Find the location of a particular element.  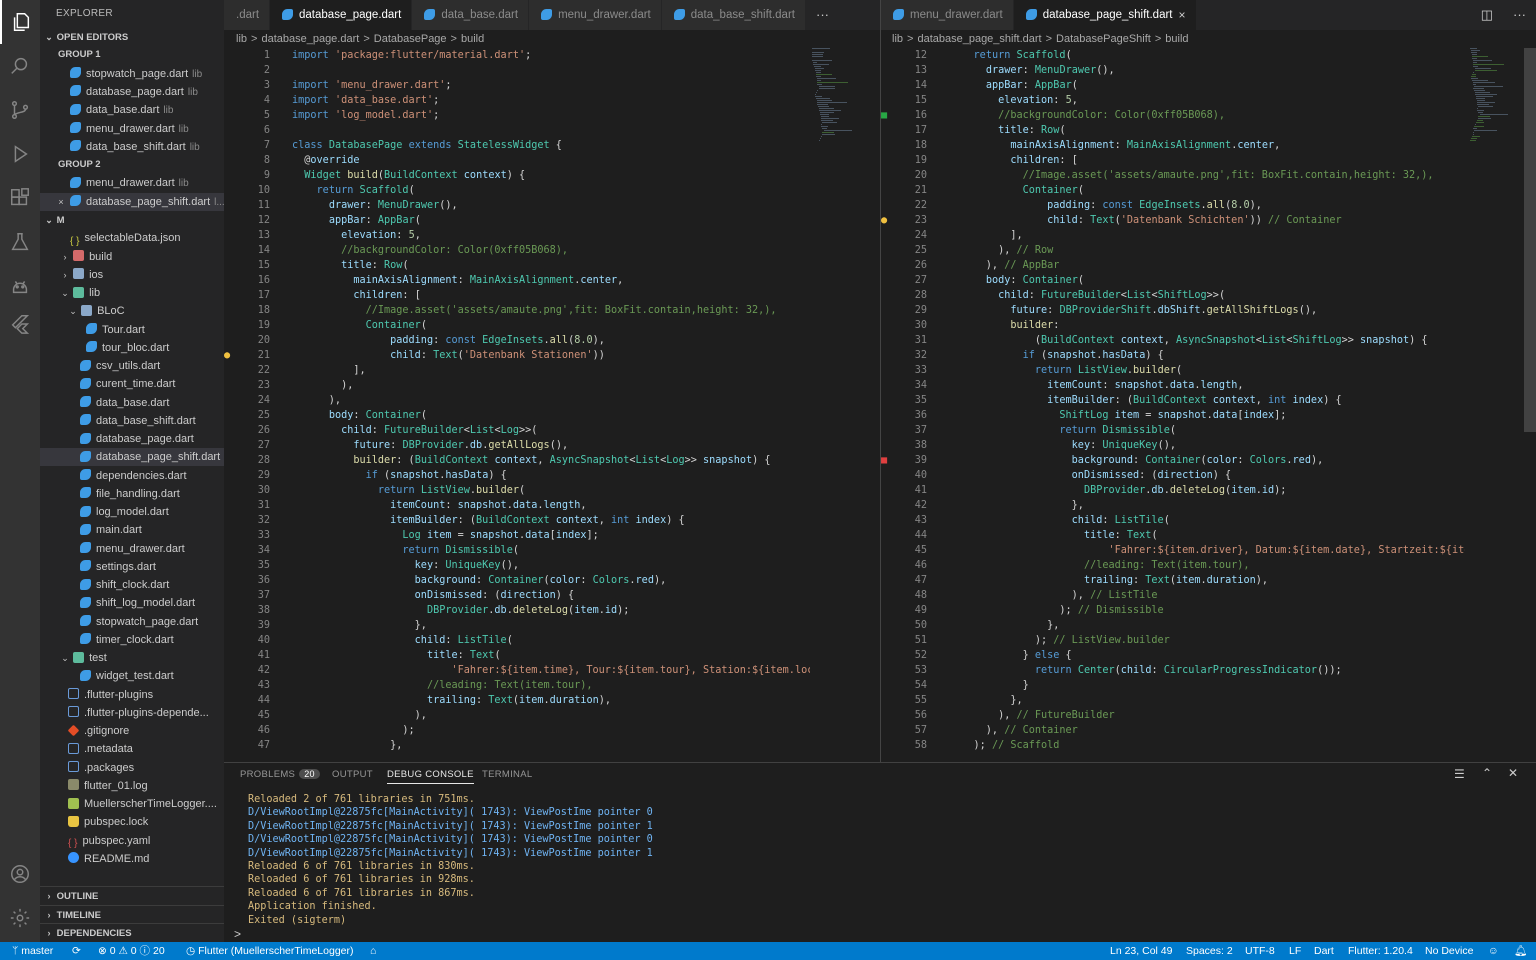

code-line: 27 body: Container( is located at coordinates (1173, 280).